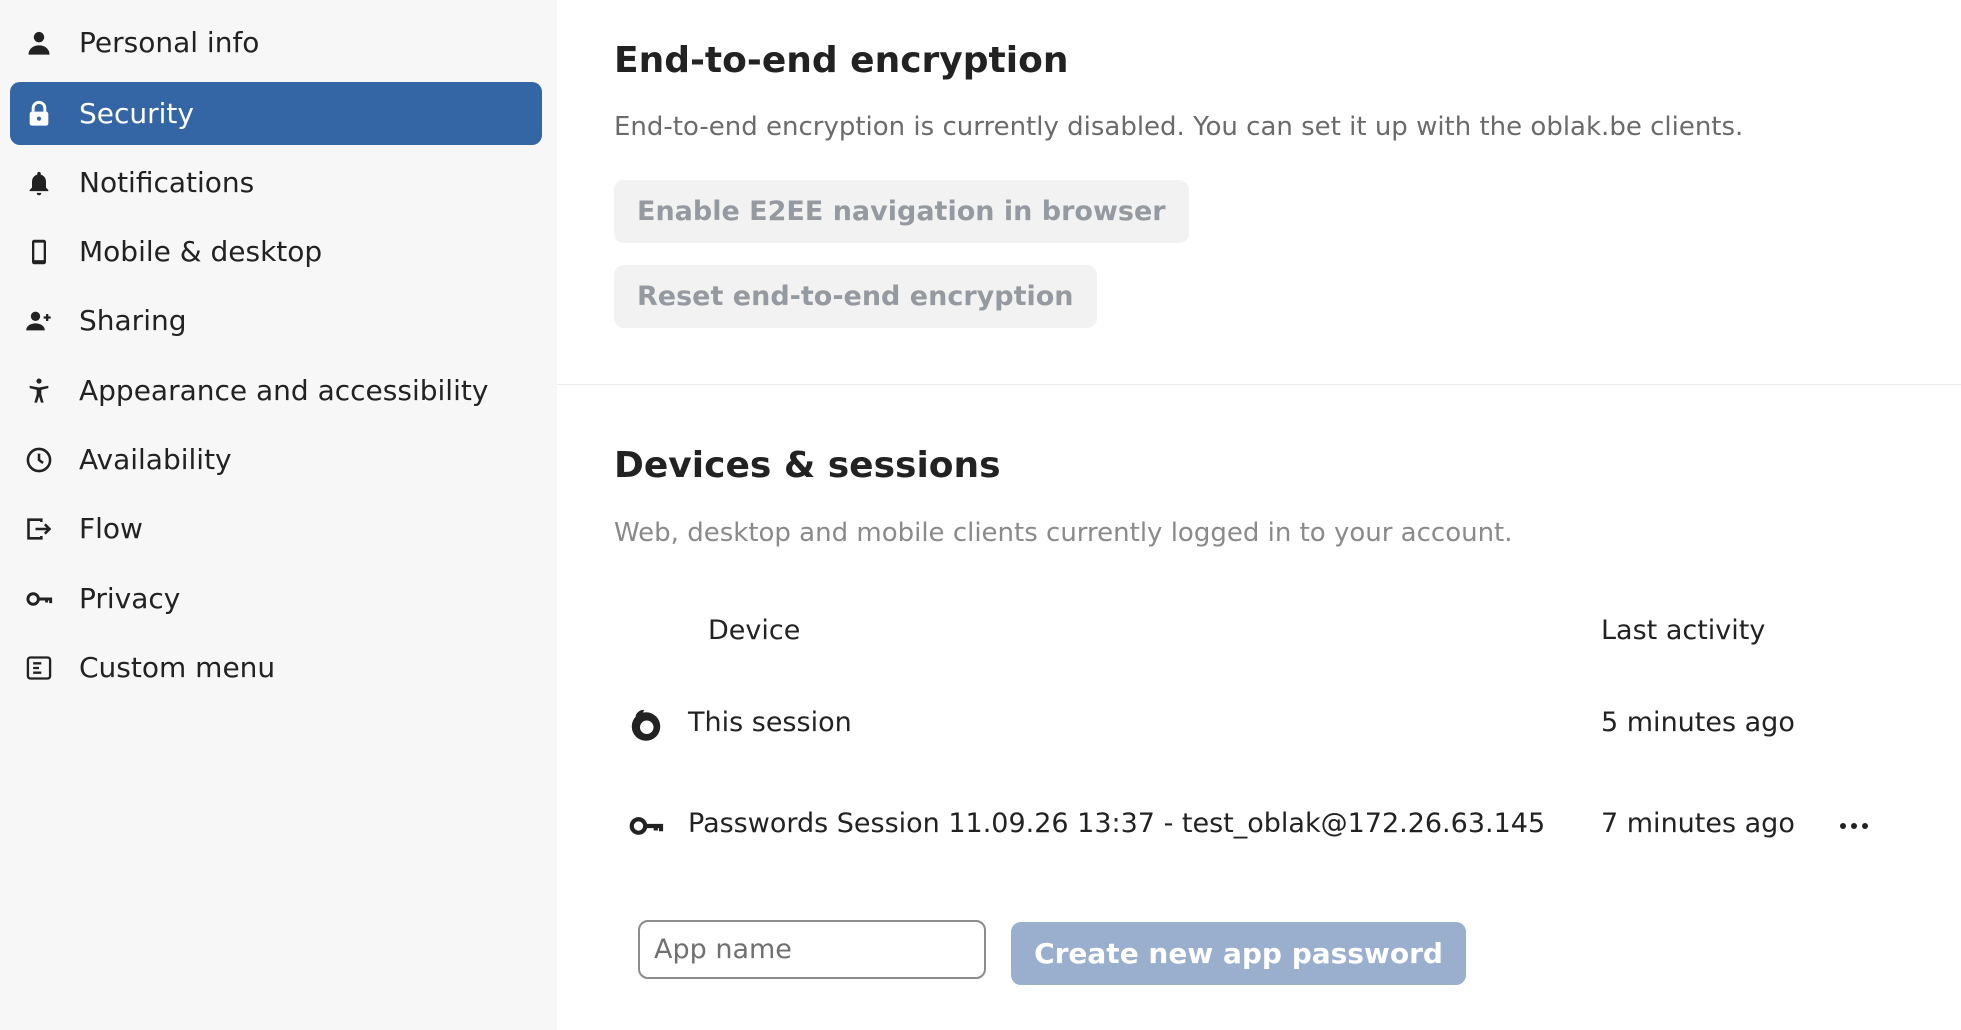 The image size is (1961, 1030). Describe the element at coordinates (39, 114) in the screenshot. I see `lock-icon` at that location.